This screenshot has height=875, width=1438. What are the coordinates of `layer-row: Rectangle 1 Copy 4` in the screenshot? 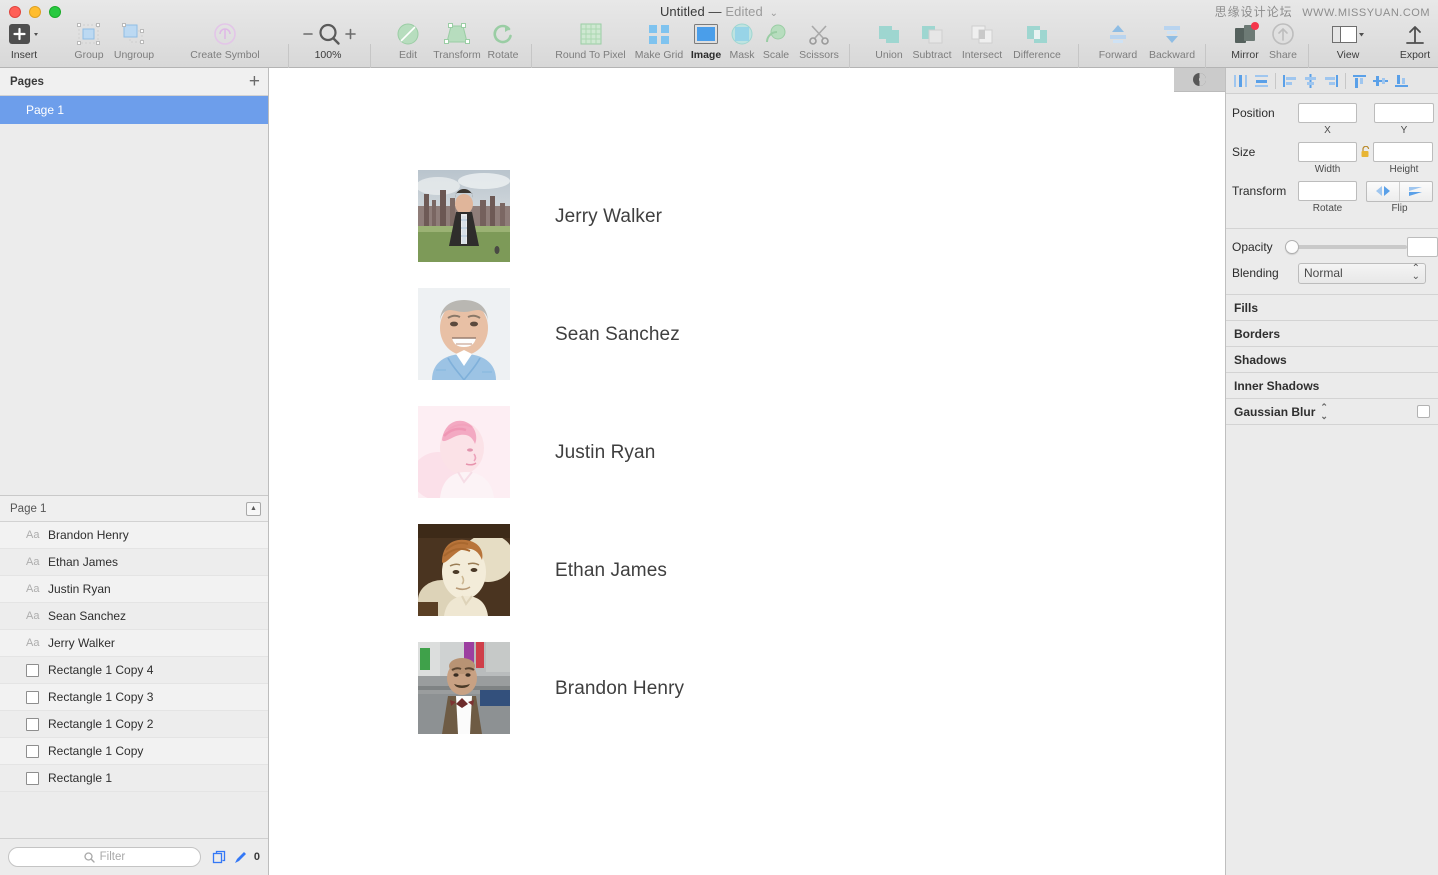 It's located at (134, 670).